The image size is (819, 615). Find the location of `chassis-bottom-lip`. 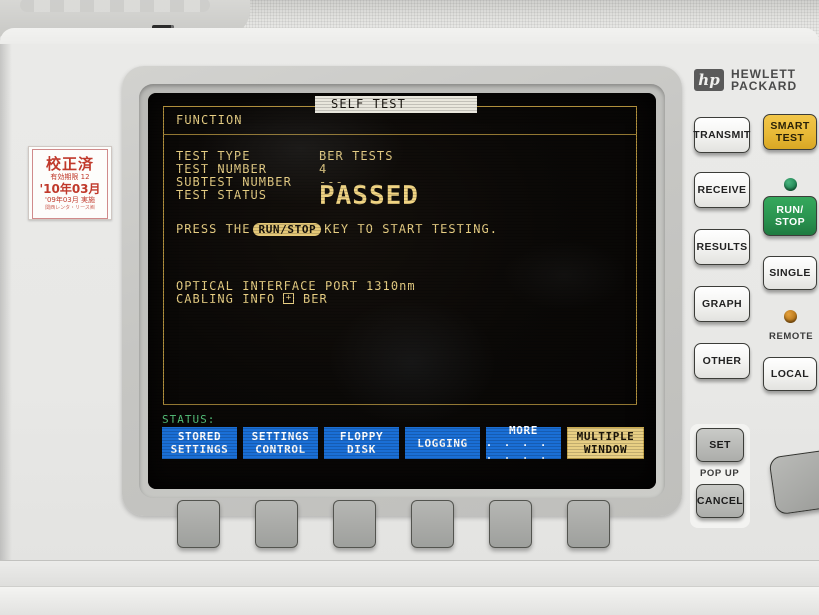

chassis-bottom-lip is located at coordinates (409, 573).